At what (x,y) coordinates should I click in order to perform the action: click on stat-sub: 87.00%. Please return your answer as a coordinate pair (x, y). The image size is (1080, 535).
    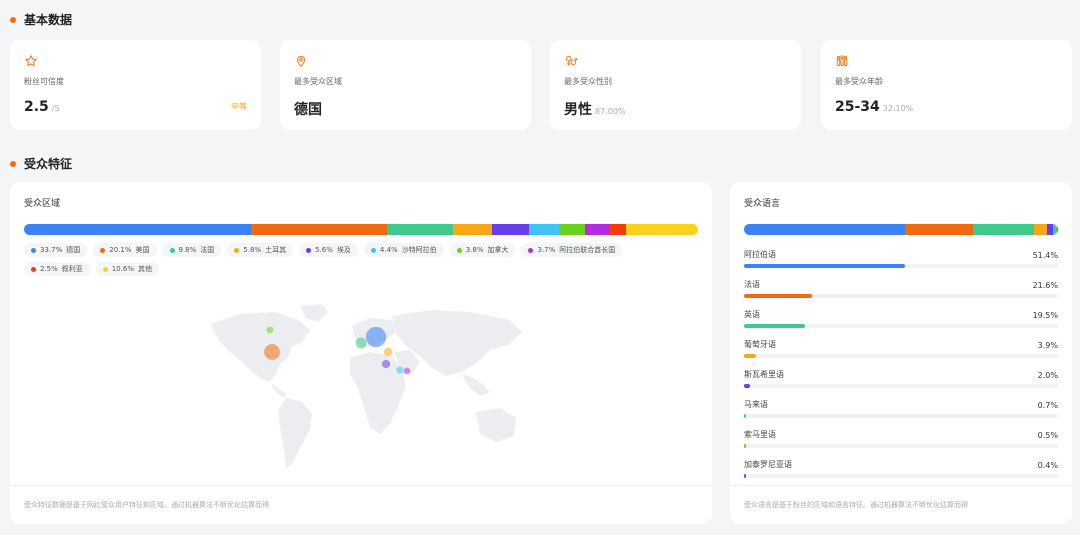
    Looking at the image, I should click on (610, 111).